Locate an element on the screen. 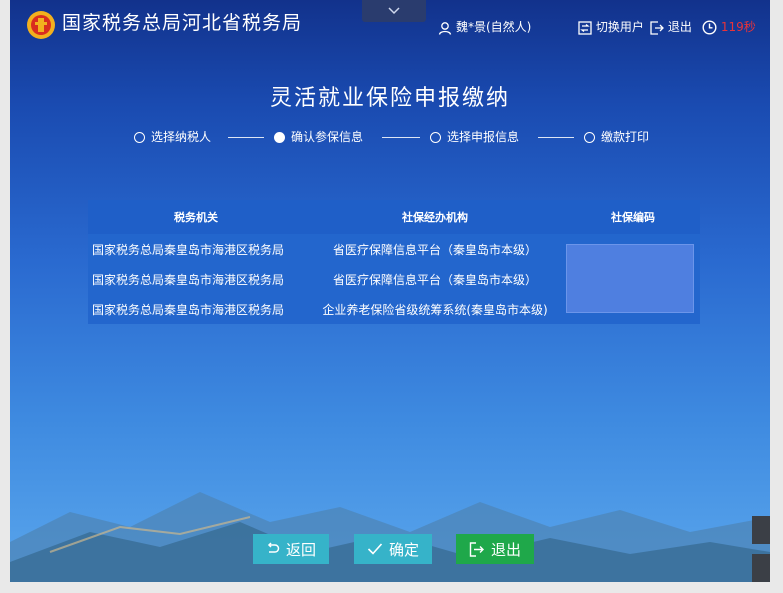 This screenshot has width=783, height=593. header-social-security-agency: 社保经办机构 is located at coordinates (435, 217).